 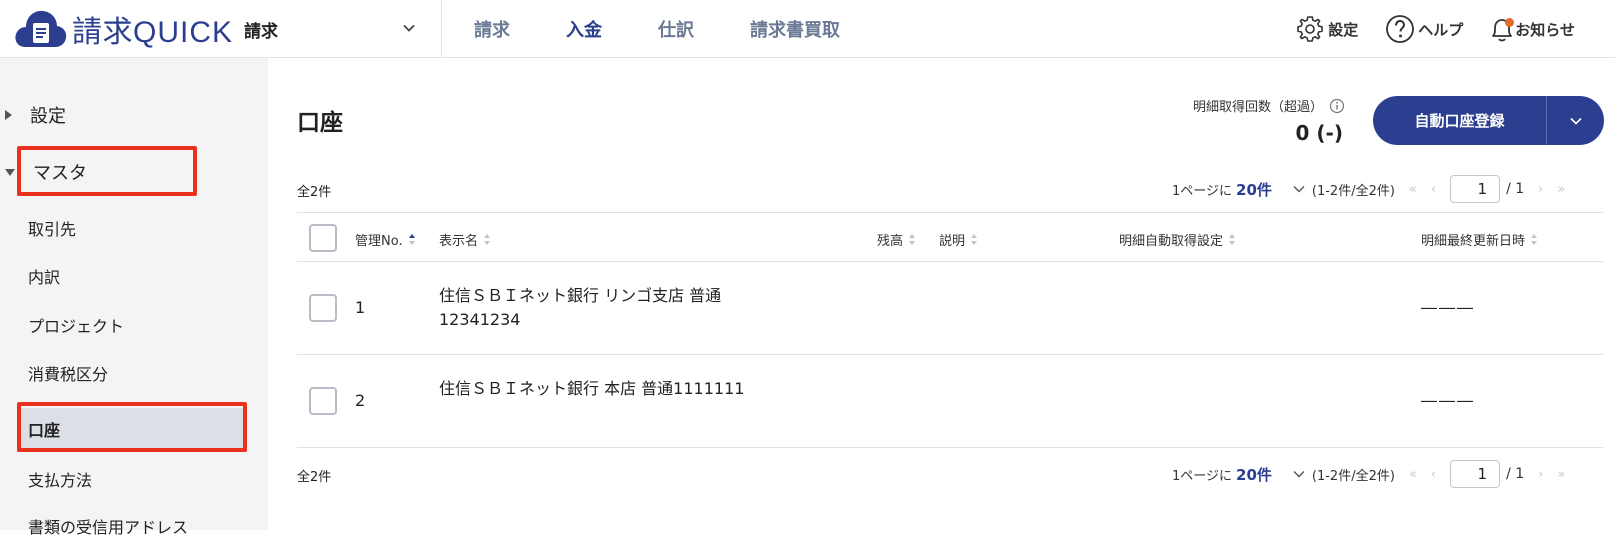 I want to click on nav-invoice: 請求, so click(x=492, y=29).